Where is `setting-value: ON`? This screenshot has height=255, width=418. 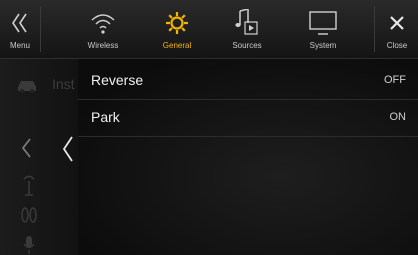
setting-value: ON is located at coordinates (398, 117).